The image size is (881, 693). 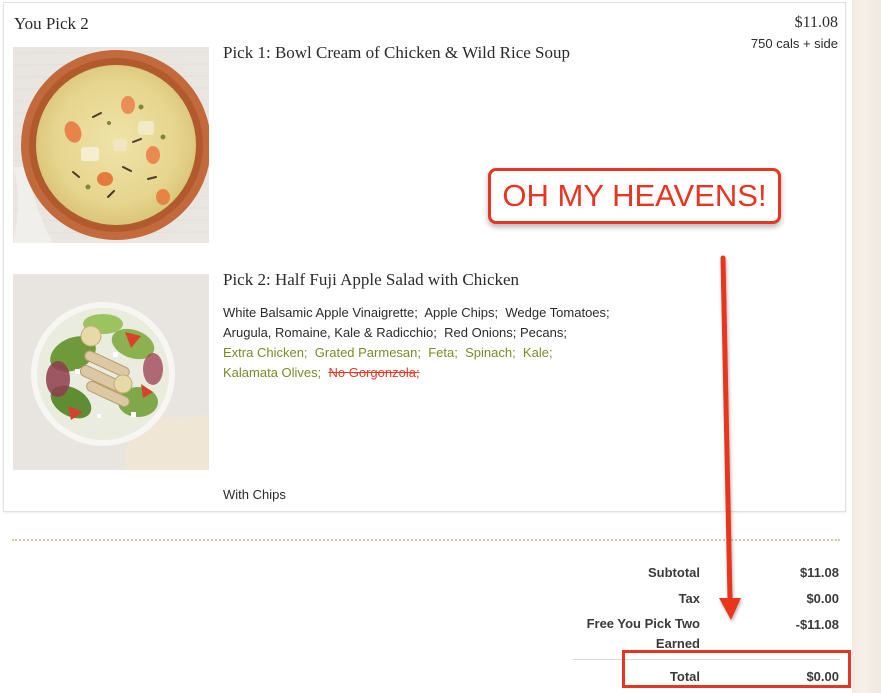 I want to click on added-modifier: Kale;, so click(x=537, y=352).